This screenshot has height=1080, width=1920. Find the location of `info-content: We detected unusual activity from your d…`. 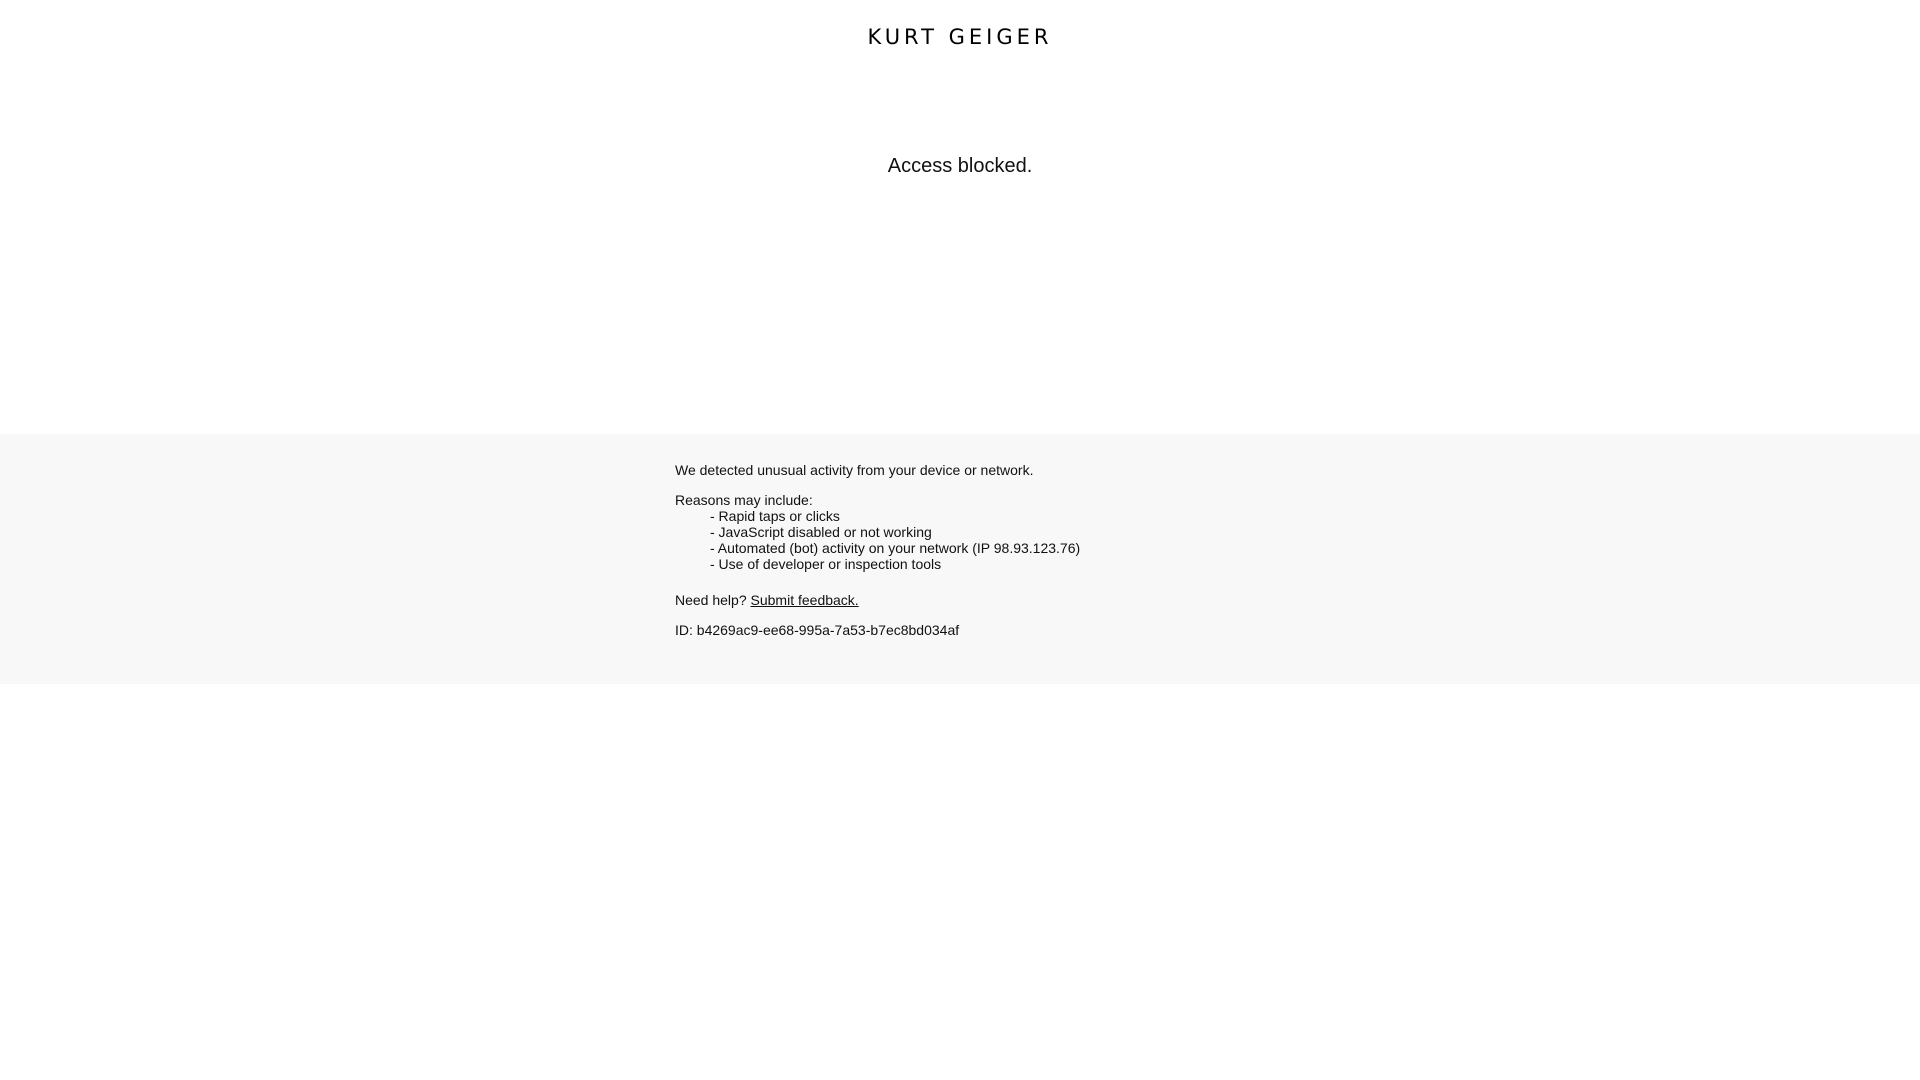

info-content: We detected unusual activity from your d… is located at coordinates (1025, 550).